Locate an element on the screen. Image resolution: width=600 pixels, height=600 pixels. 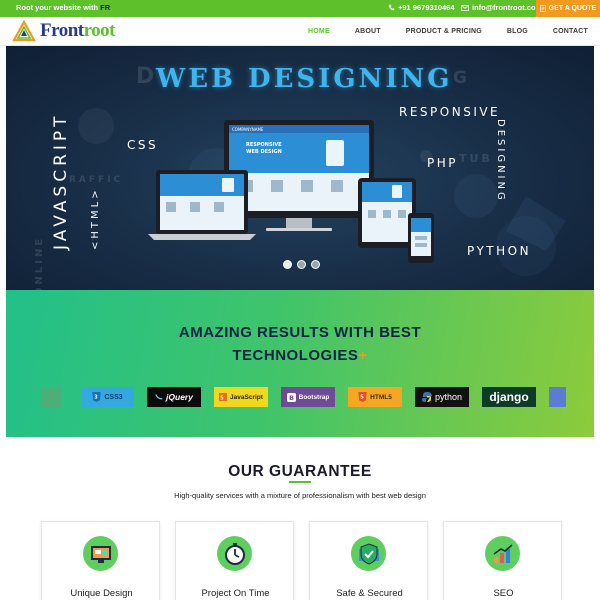
jquery-icon is located at coordinates (159, 397).